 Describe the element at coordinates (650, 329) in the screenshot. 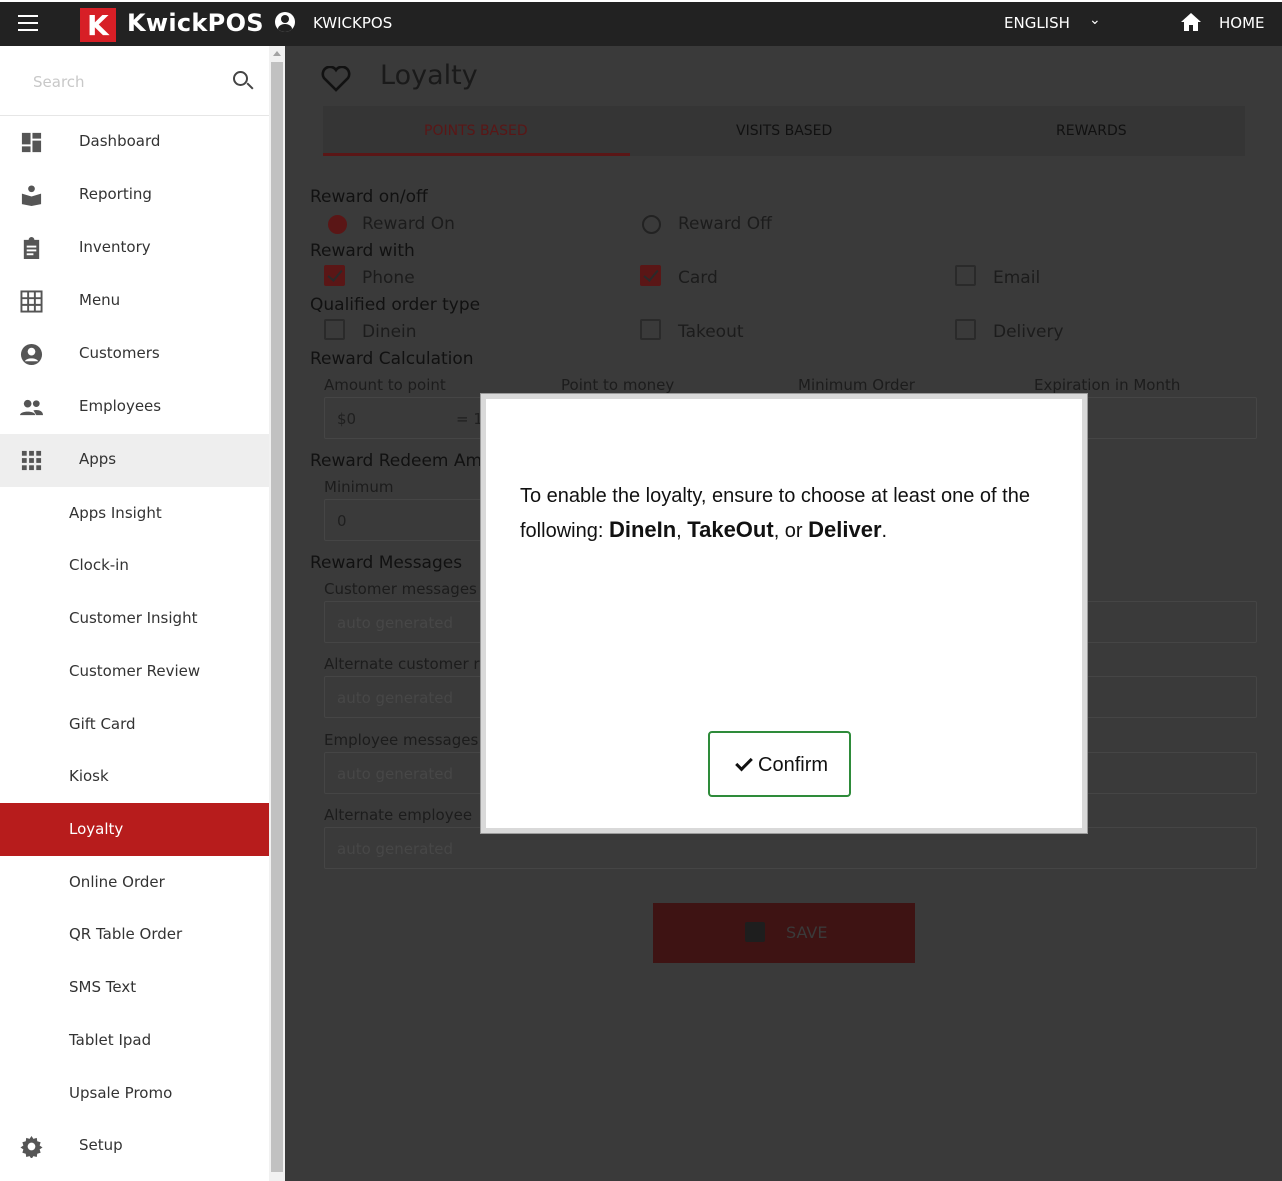

I see `takeout-checkbox` at that location.